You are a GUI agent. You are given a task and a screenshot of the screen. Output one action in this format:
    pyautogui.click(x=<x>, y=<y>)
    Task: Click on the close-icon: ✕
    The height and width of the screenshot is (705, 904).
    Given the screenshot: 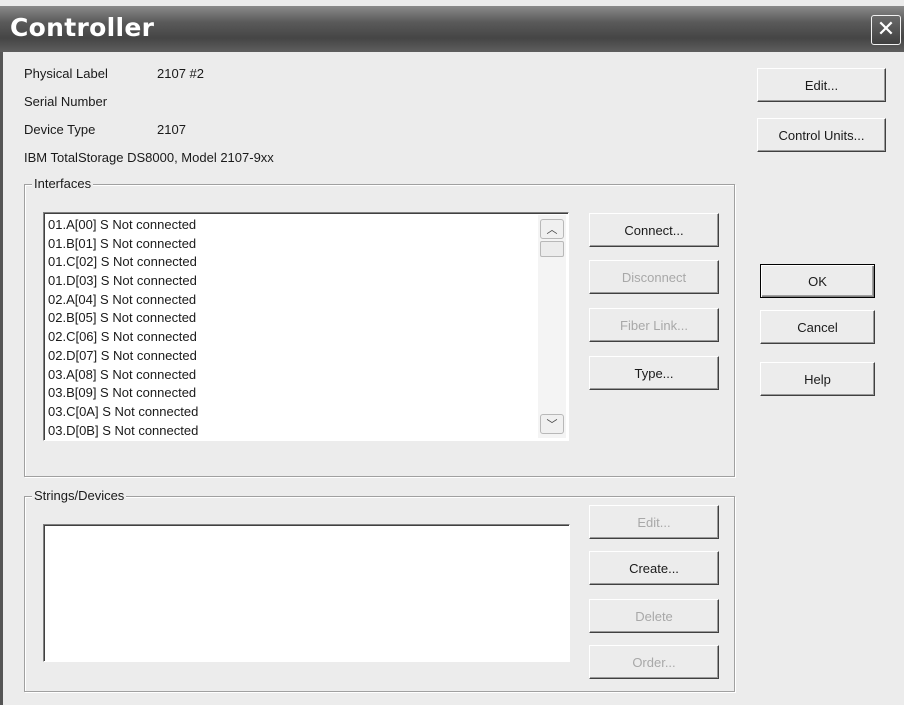 What is the action you would take?
    pyautogui.click(x=886, y=29)
    